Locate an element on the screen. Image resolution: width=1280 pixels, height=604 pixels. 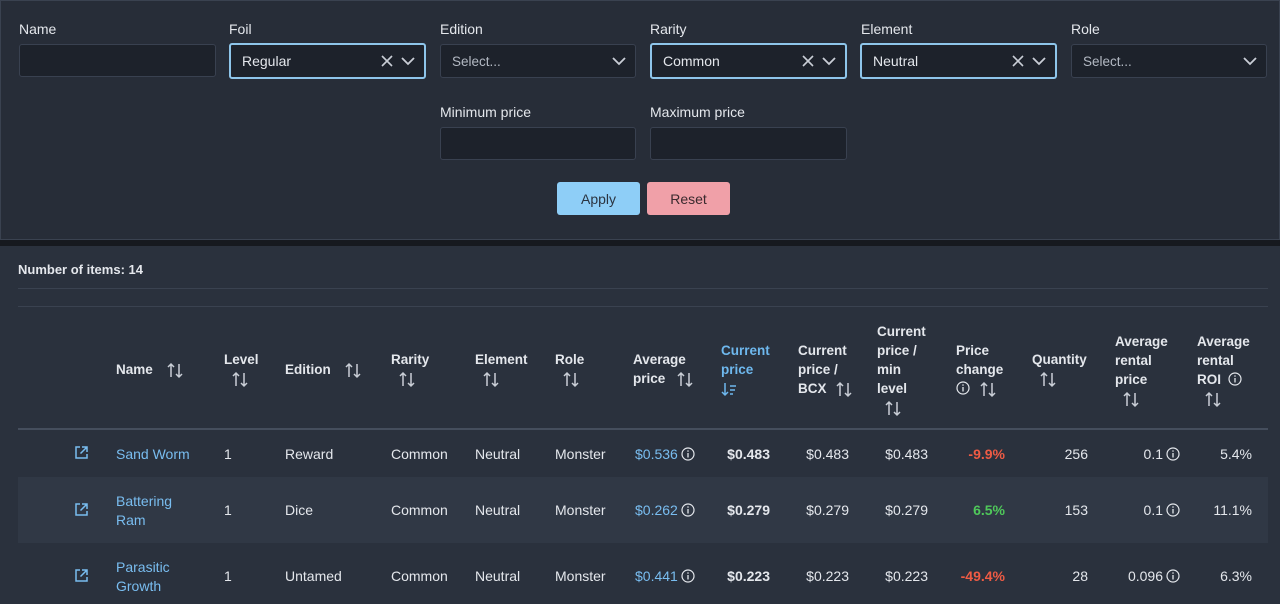
card-name-line: Ram is located at coordinates (131, 520).